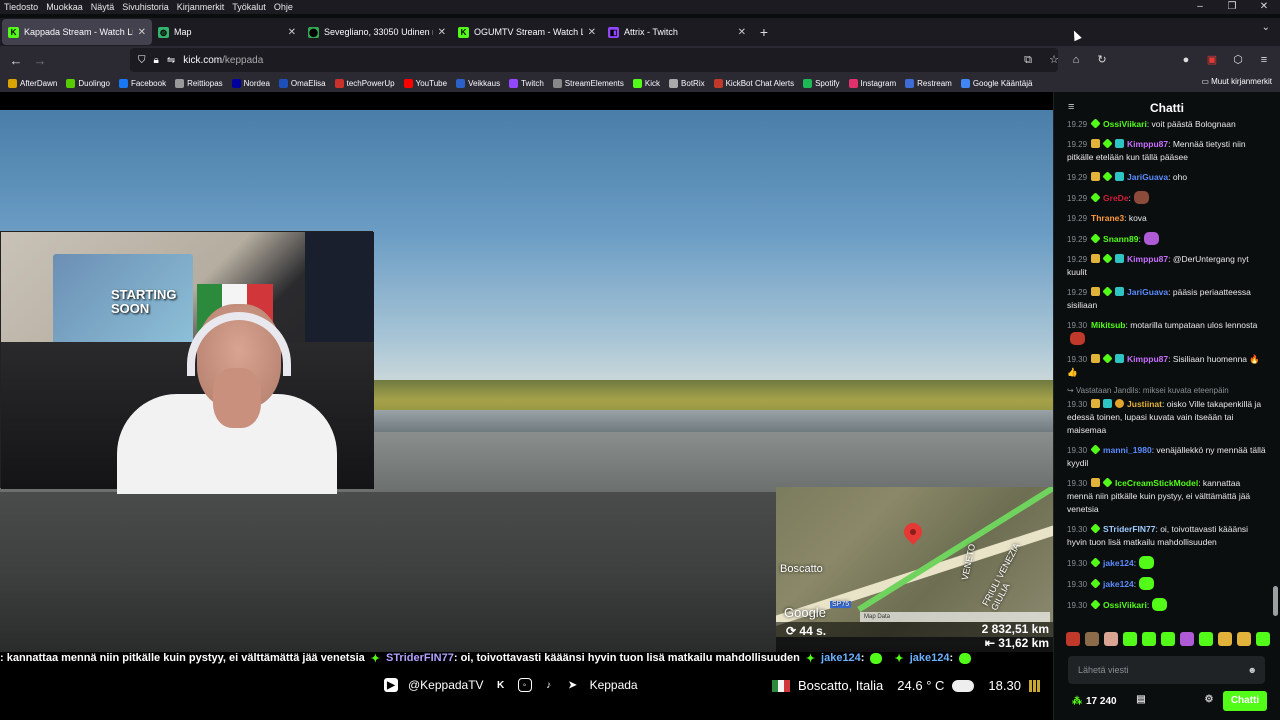 Image resolution: width=1280 pixels, height=720 pixels. Describe the element at coordinates (594, 60) in the screenshot. I see `address-bar: ⛉ 🔒︎ ⇋ kick.com/keppada` at that location.